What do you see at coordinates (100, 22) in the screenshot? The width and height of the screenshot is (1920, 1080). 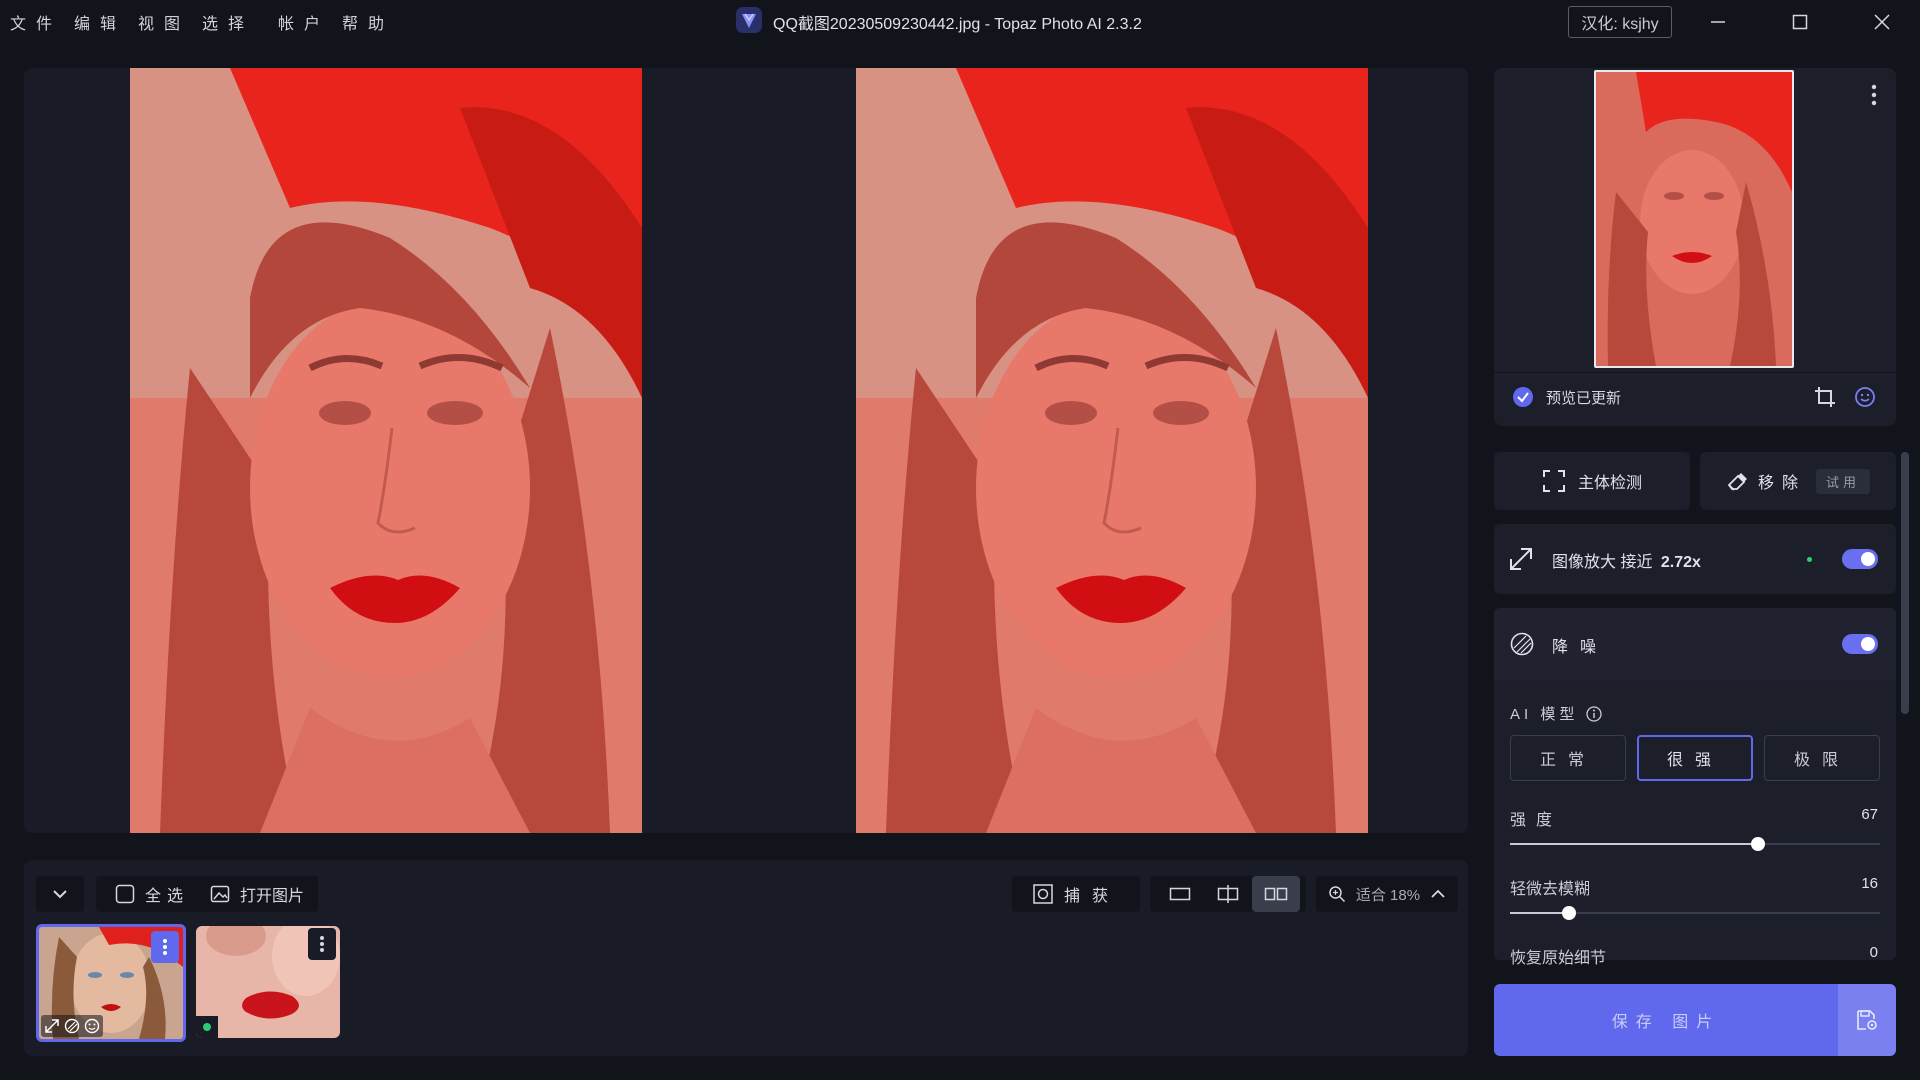 I see `menu-edit: 编辑` at bounding box center [100, 22].